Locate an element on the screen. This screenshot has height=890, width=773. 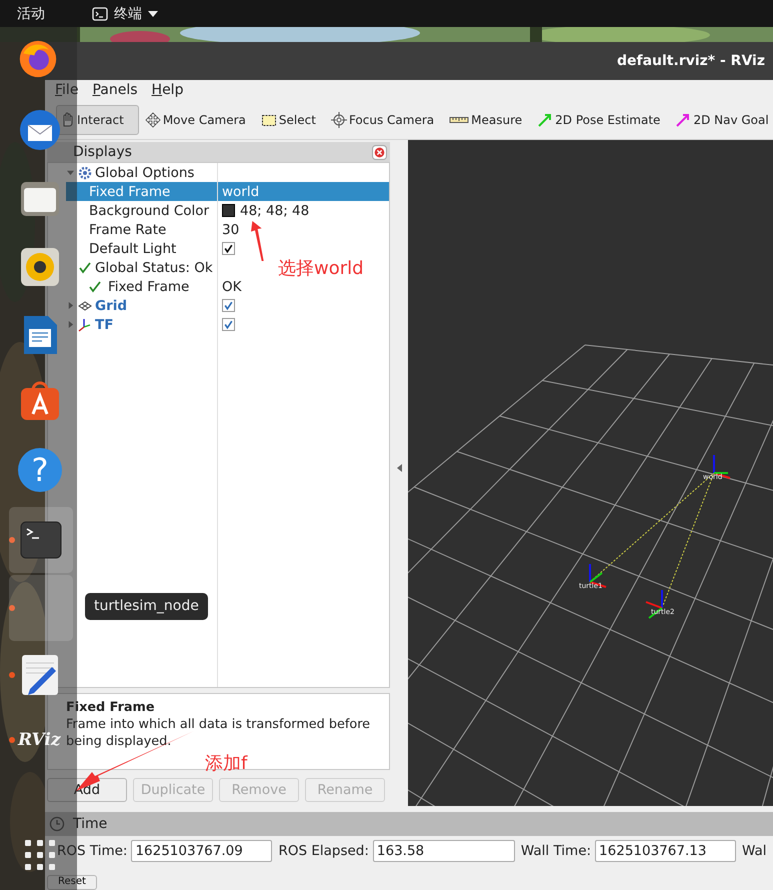
tree-row: Fixed Frame OK is located at coordinates (156, 286).